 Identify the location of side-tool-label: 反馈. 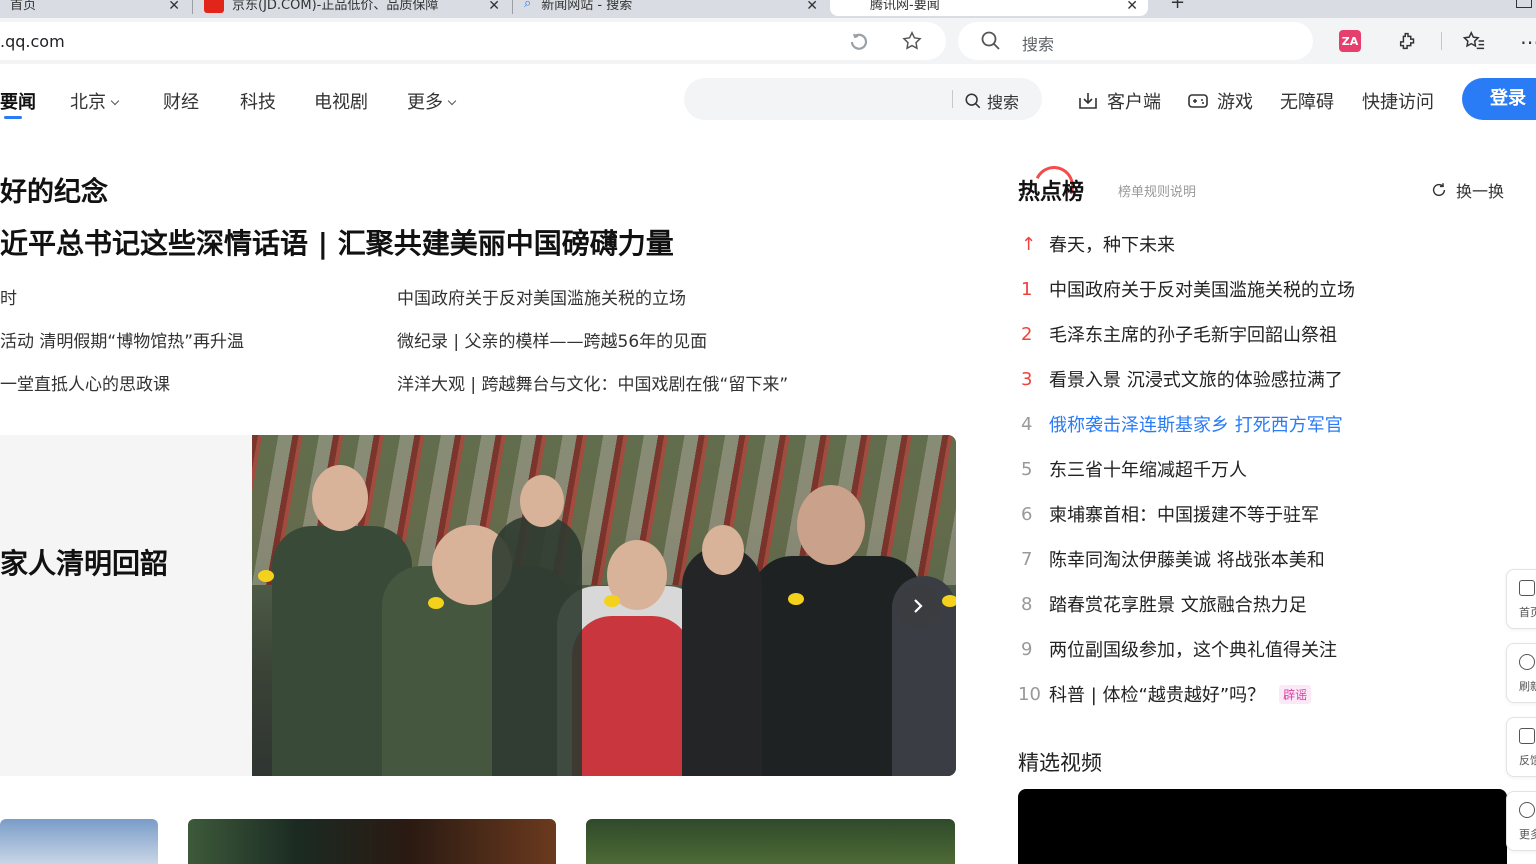
(1527, 760).